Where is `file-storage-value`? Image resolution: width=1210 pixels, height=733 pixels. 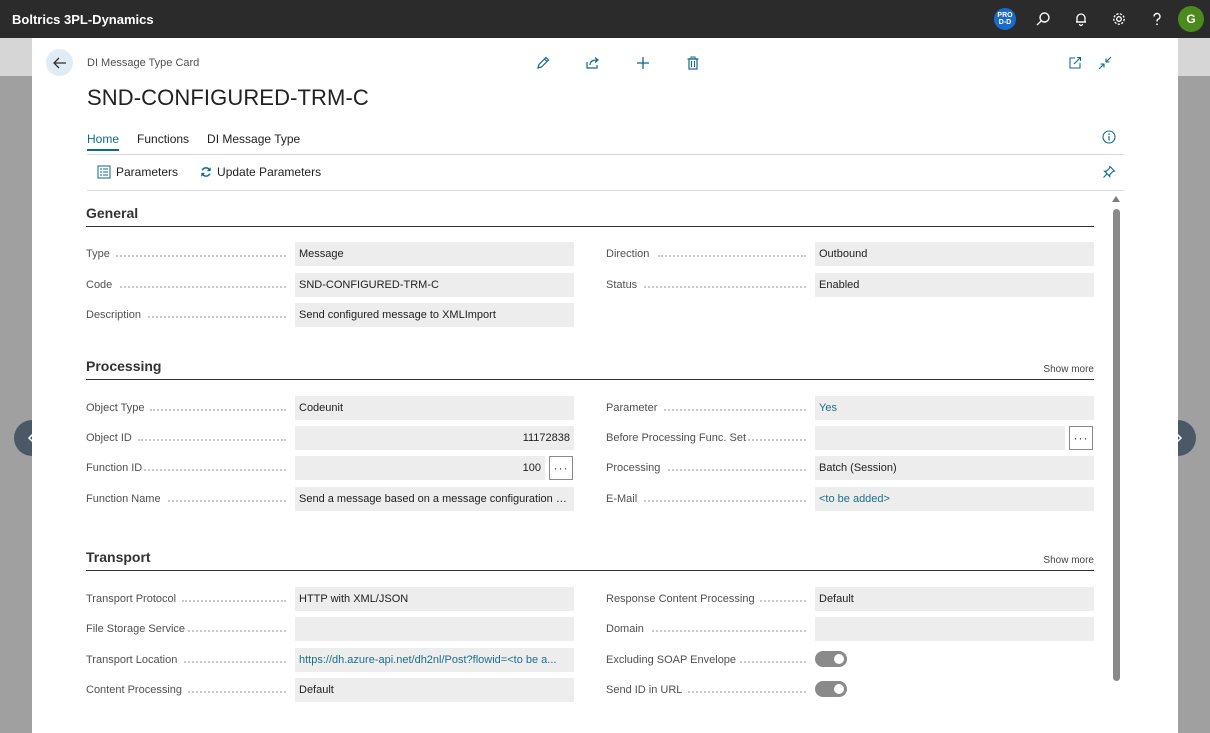
file-storage-value is located at coordinates (434, 629).